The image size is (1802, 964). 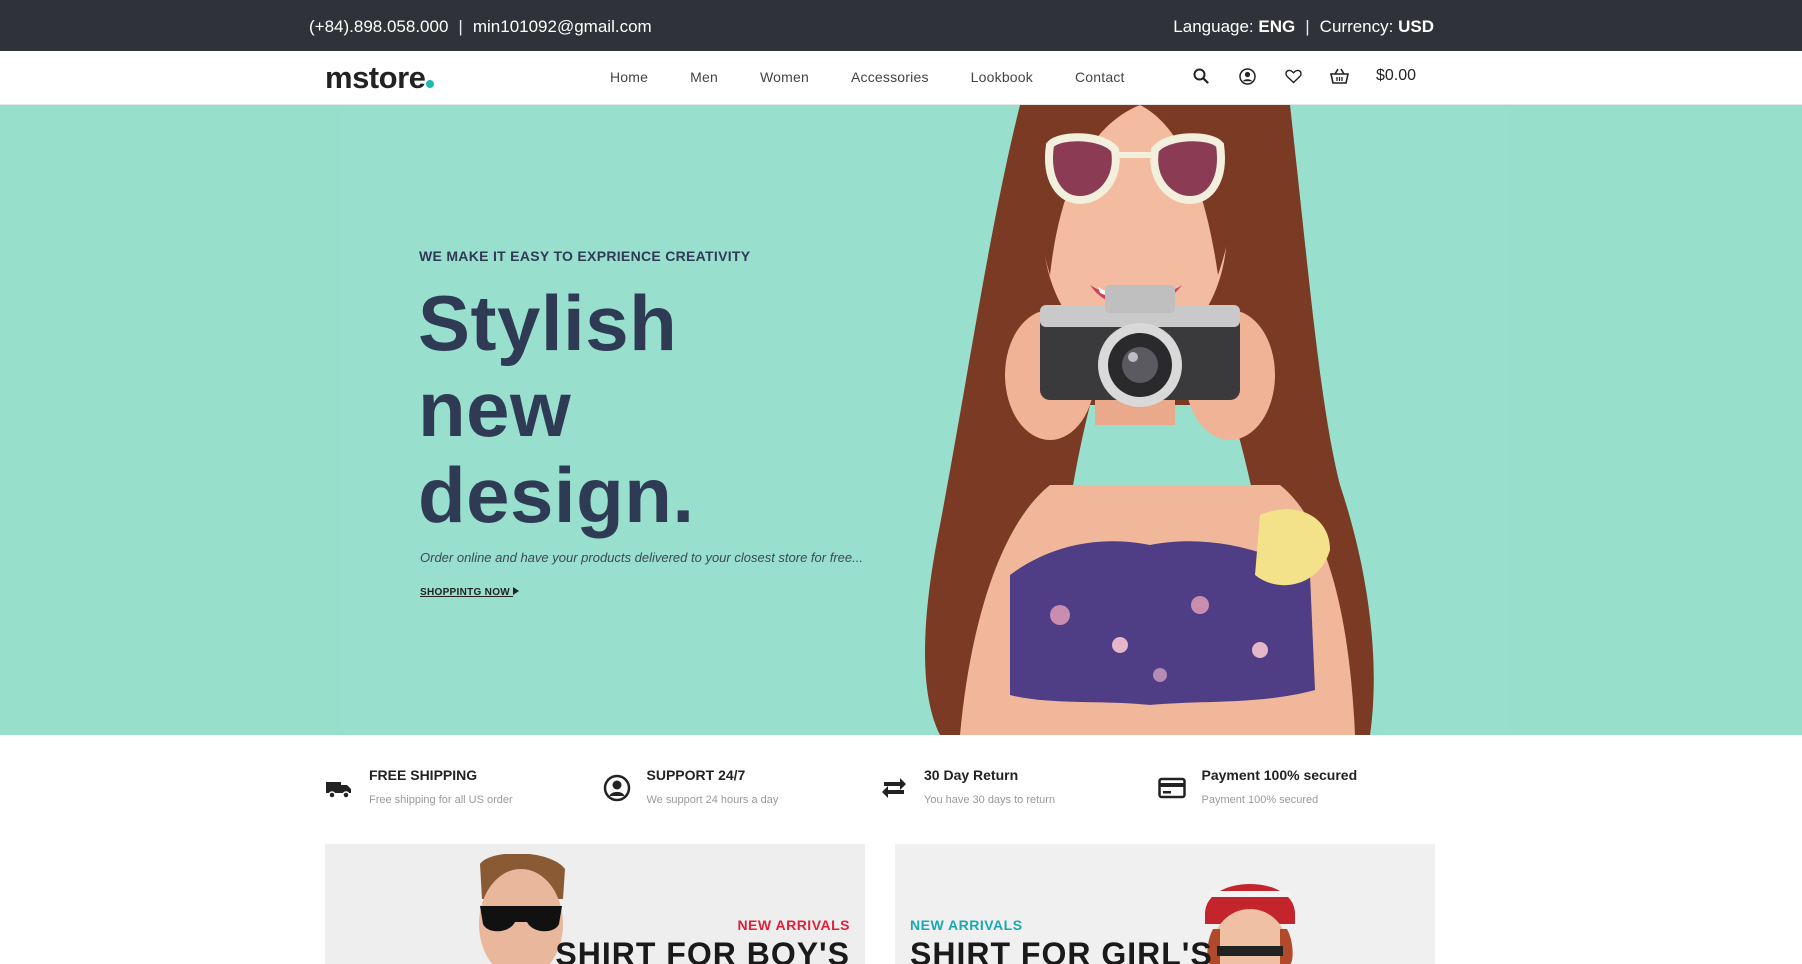 I want to click on caret-right-icon, so click(x=516, y=591).